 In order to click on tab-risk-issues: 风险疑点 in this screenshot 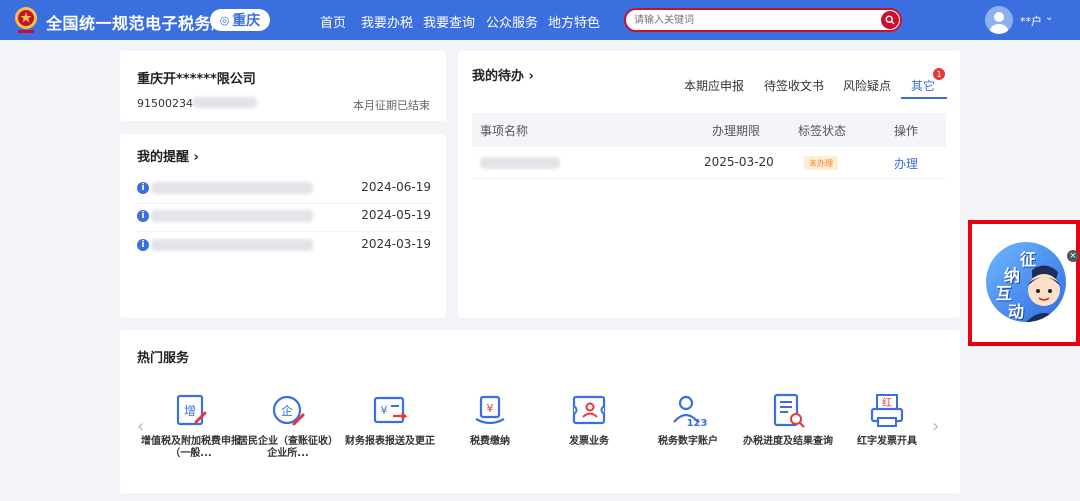, I will do `click(867, 85)`.